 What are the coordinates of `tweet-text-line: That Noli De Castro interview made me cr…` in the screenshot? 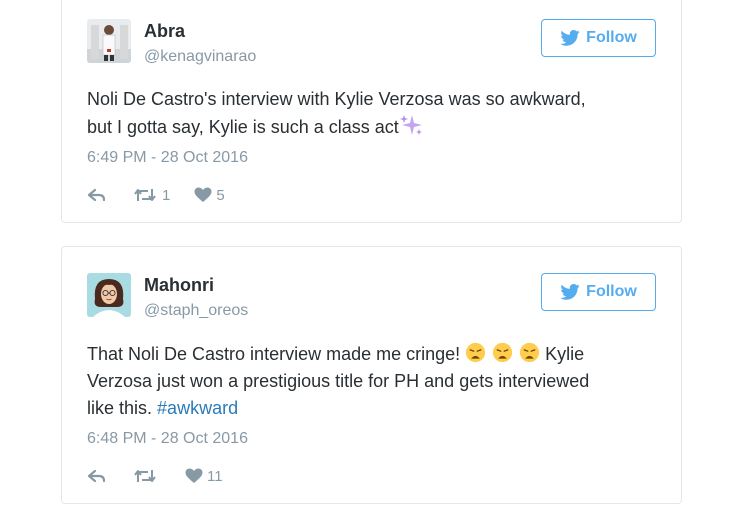 It's located at (336, 353).